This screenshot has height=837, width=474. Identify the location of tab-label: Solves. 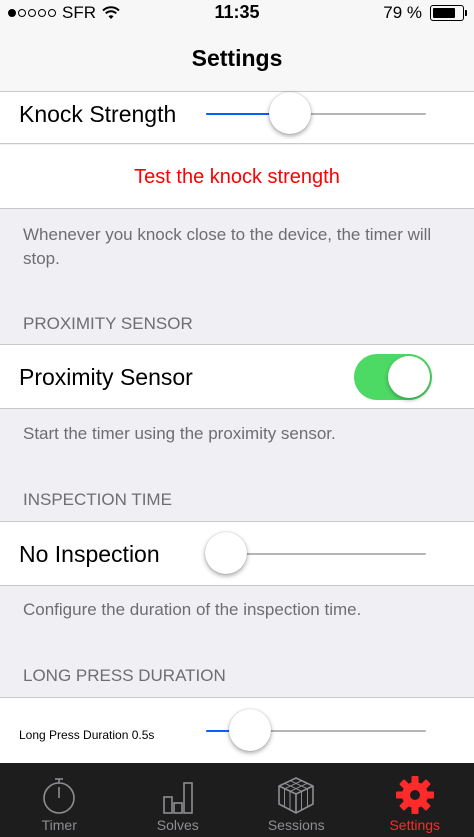
(177, 825).